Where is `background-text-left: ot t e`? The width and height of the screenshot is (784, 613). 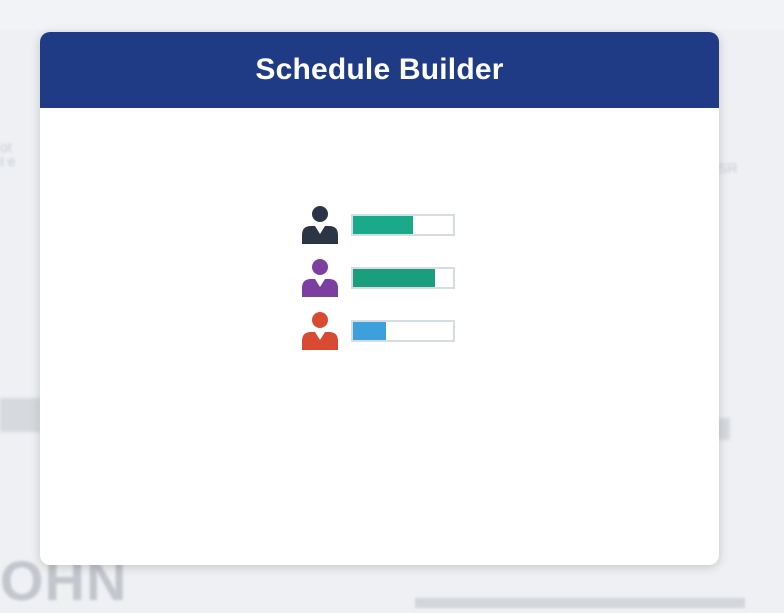
background-text-left: ot t e is located at coordinates (8, 154).